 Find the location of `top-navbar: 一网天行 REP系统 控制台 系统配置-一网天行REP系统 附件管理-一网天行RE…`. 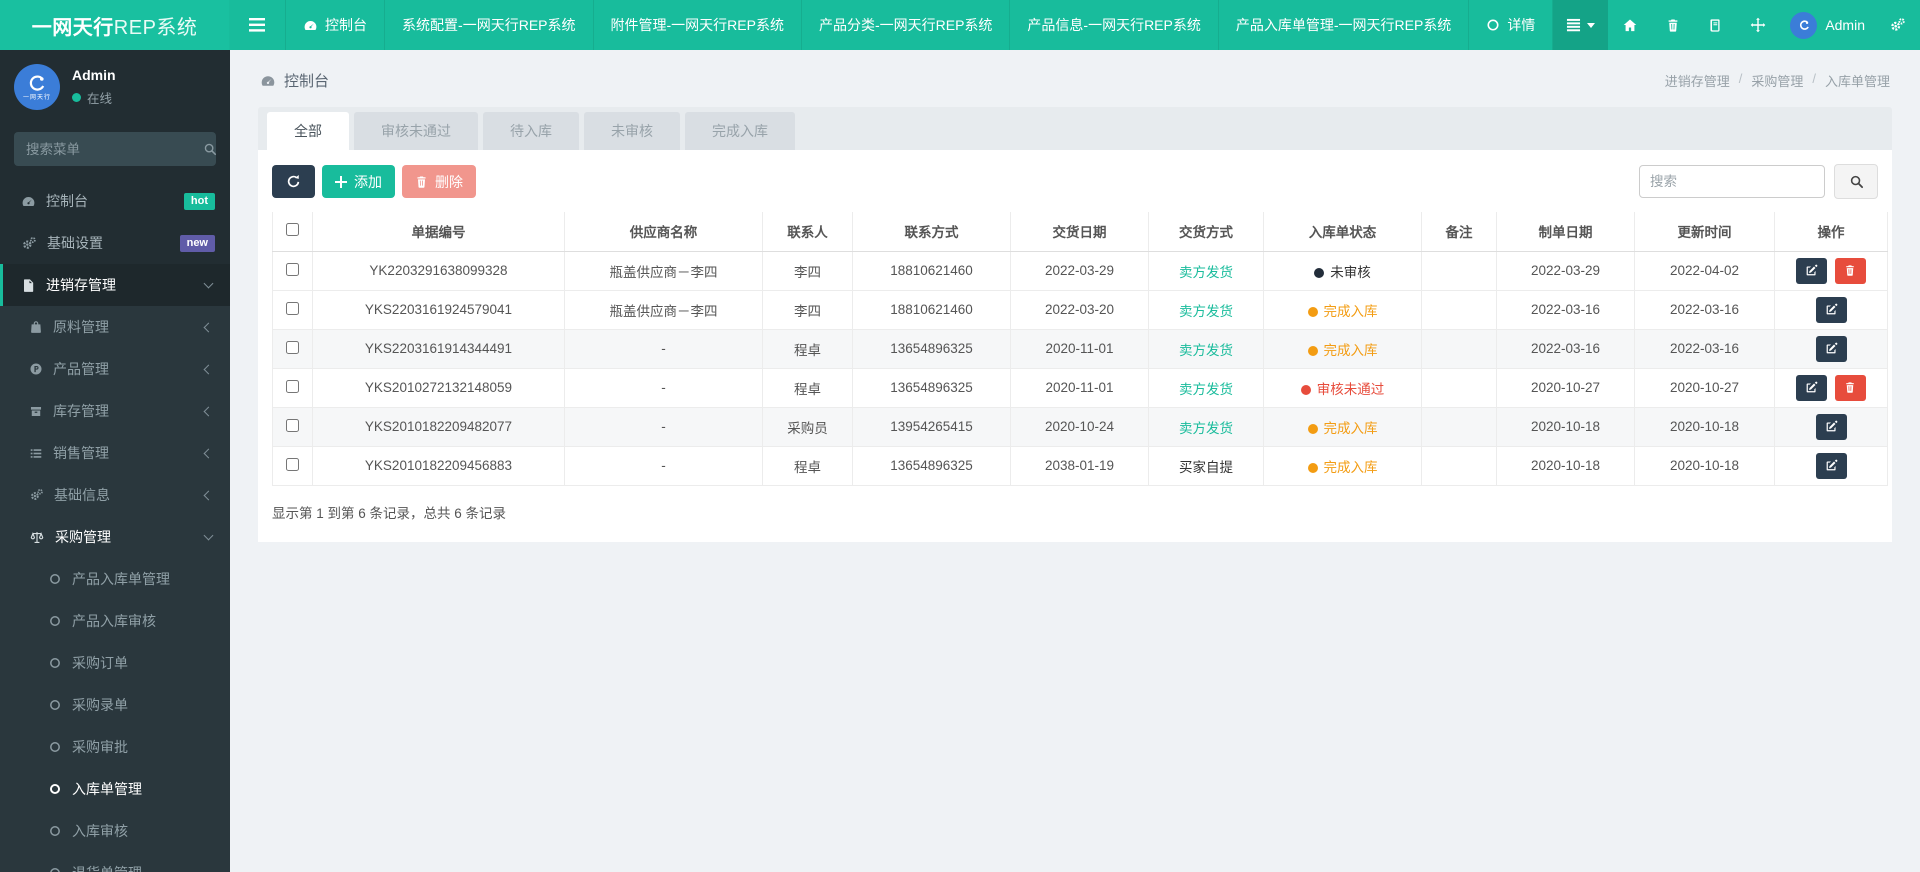

top-navbar: 一网天行 REP系统 控制台 系统配置-一网天行REP系统 附件管理-一网天行RE… is located at coordinates (960, 25).